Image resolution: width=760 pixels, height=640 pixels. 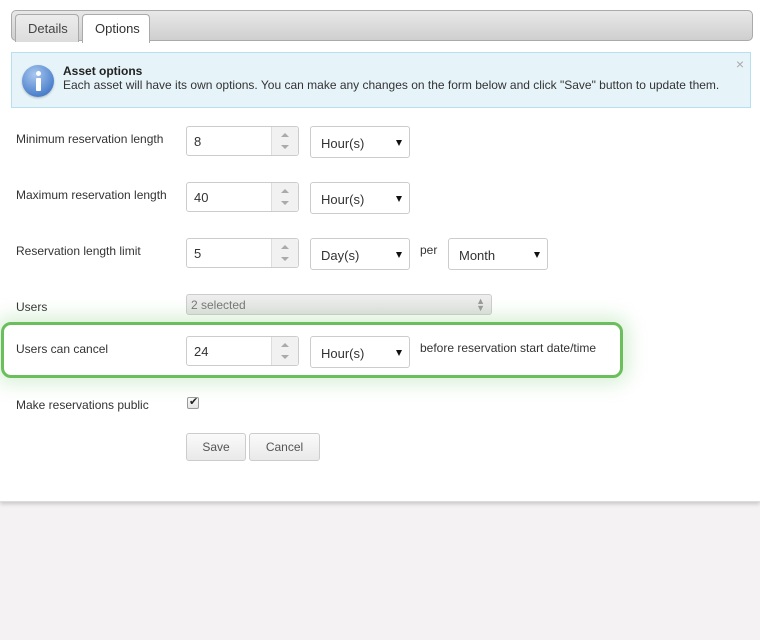 I want to click on length-limit-spinner: 5, so click(x=242, y=253).